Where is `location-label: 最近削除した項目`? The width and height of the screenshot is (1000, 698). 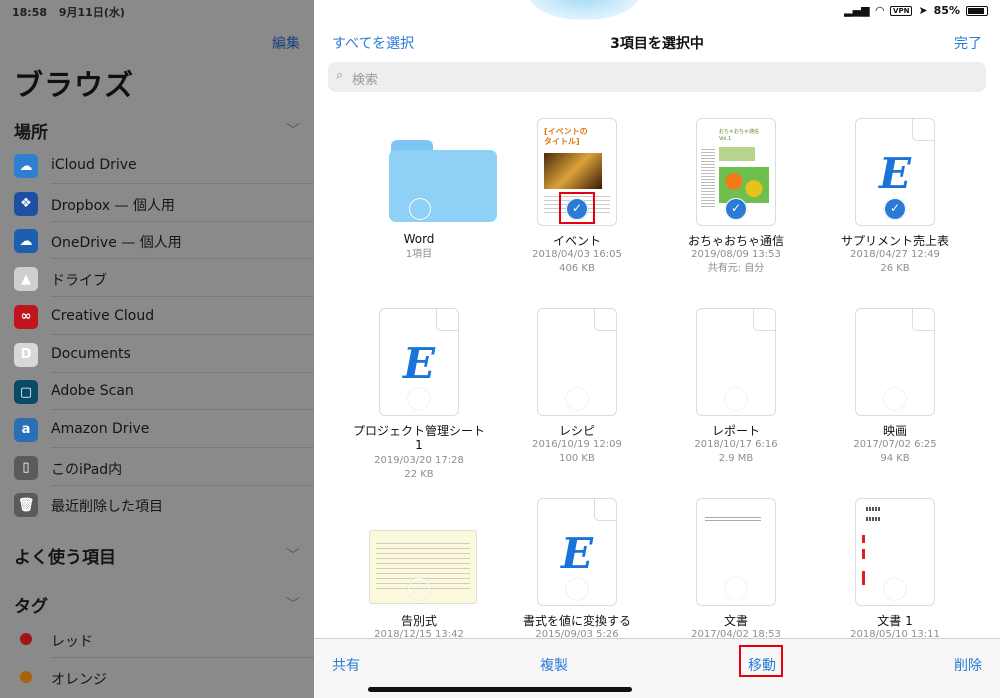 location-label: 最近削除した項目 is located at coordinates (107, 507).